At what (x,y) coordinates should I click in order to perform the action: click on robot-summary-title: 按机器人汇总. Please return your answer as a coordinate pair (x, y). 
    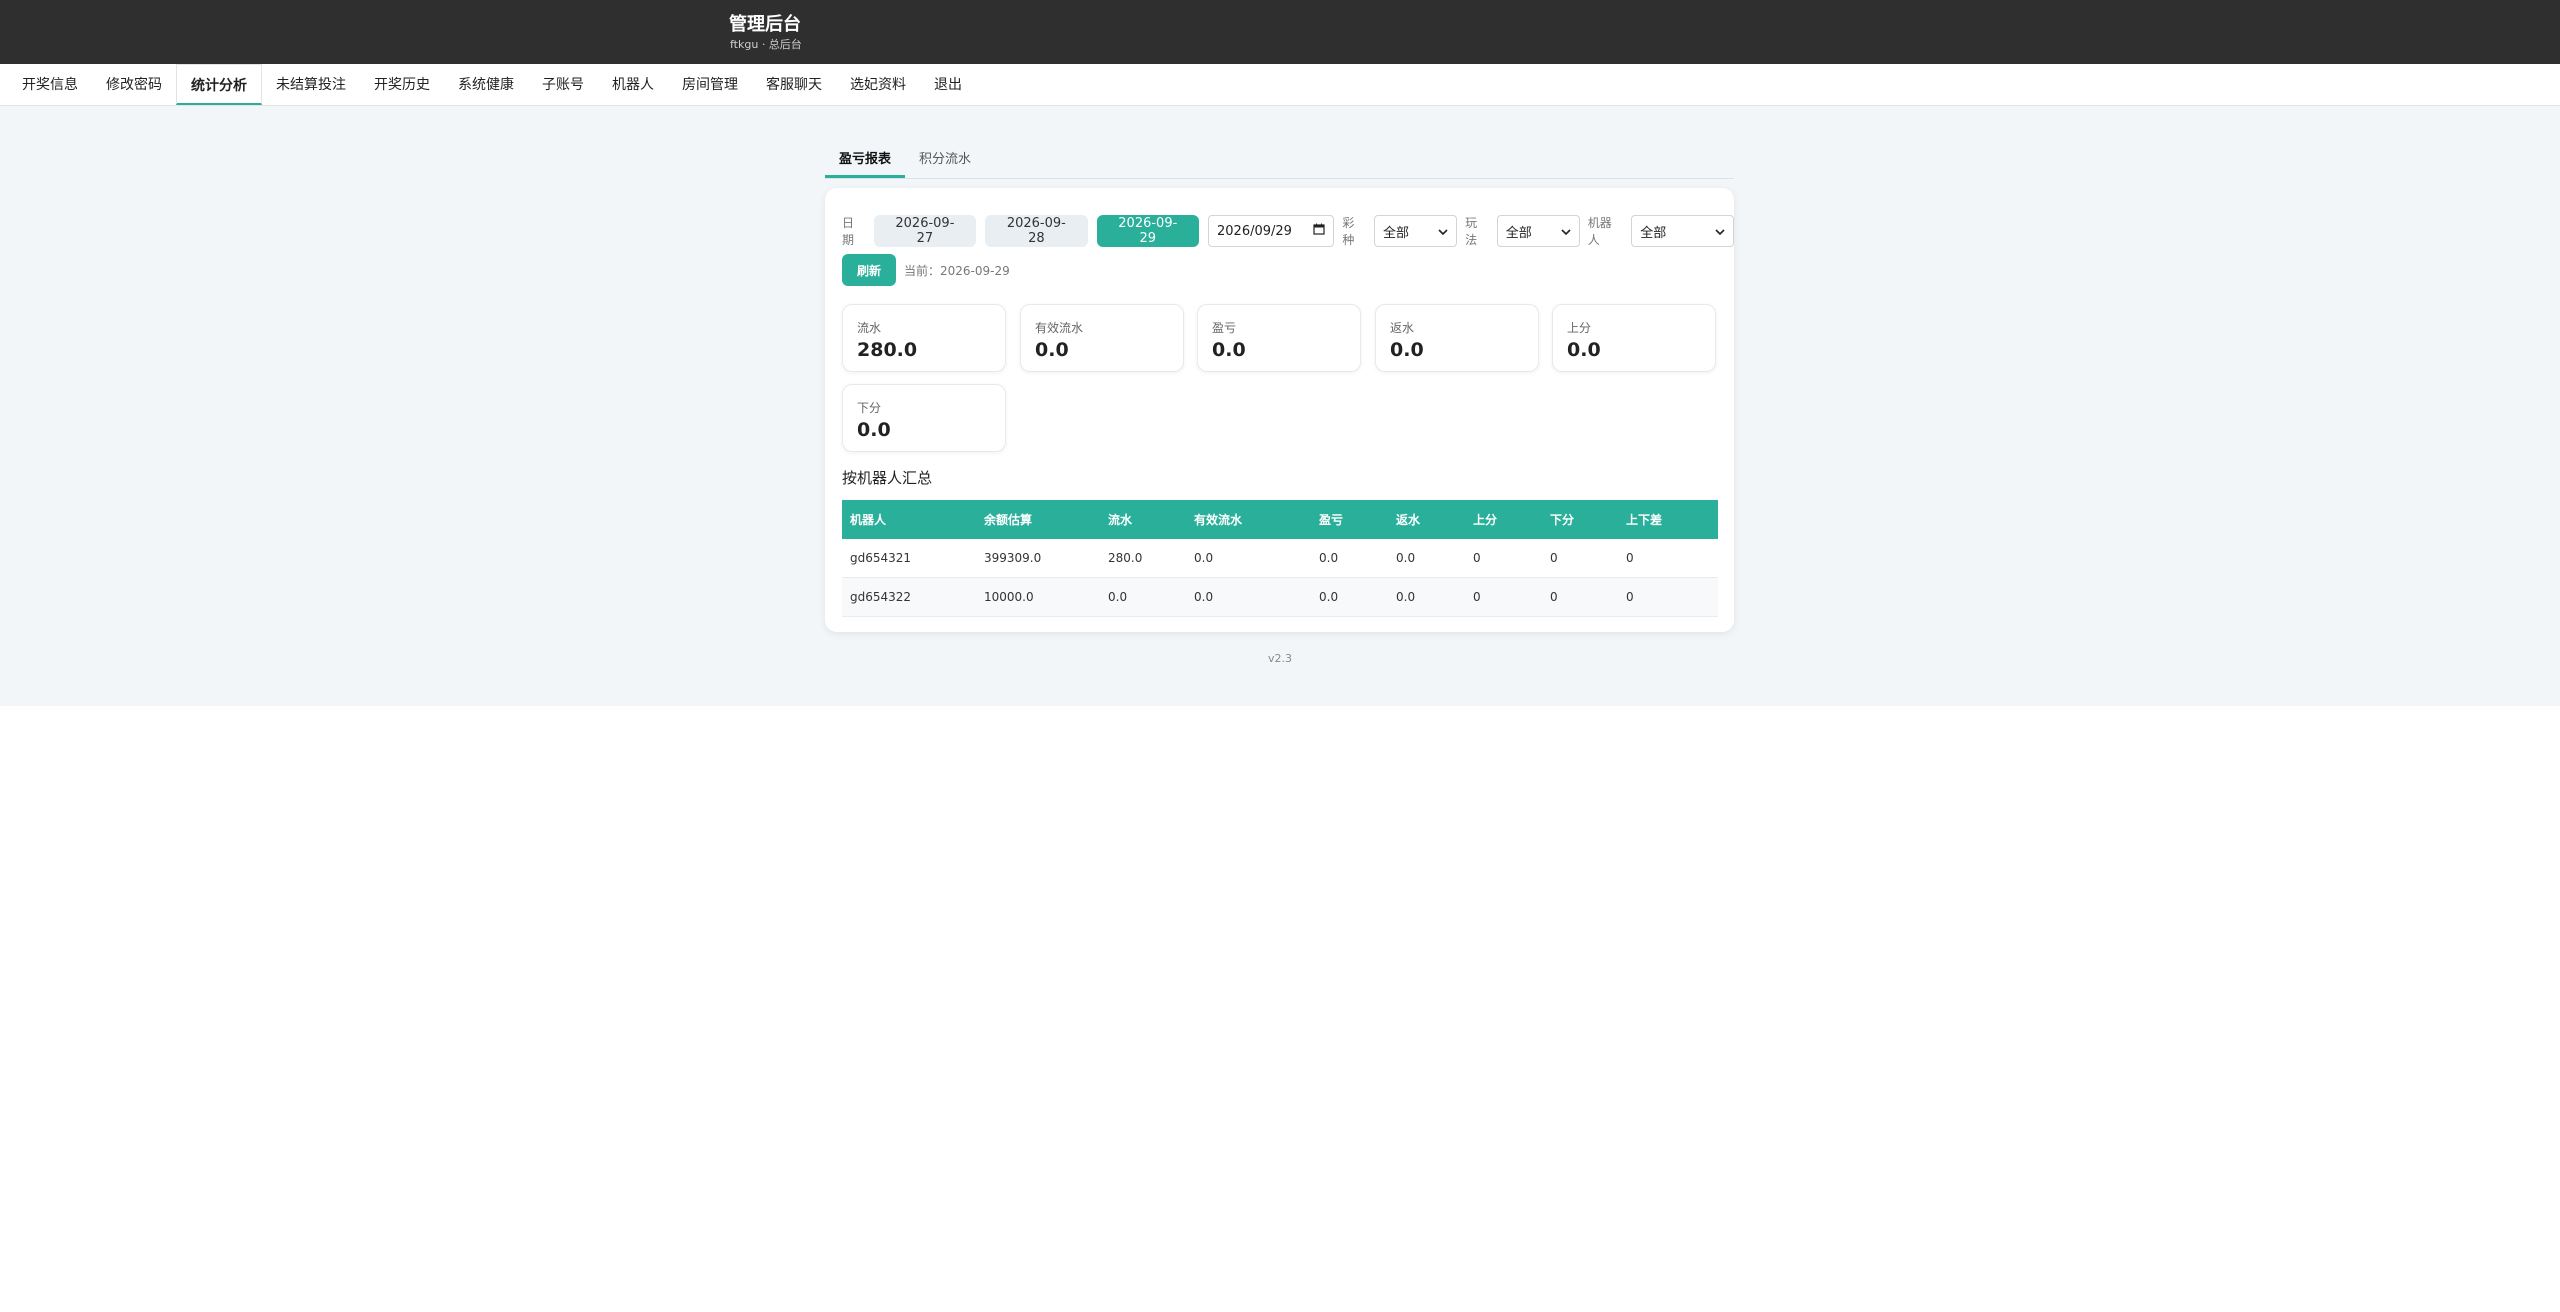
    Looking at the image, I should click on (887, 478).